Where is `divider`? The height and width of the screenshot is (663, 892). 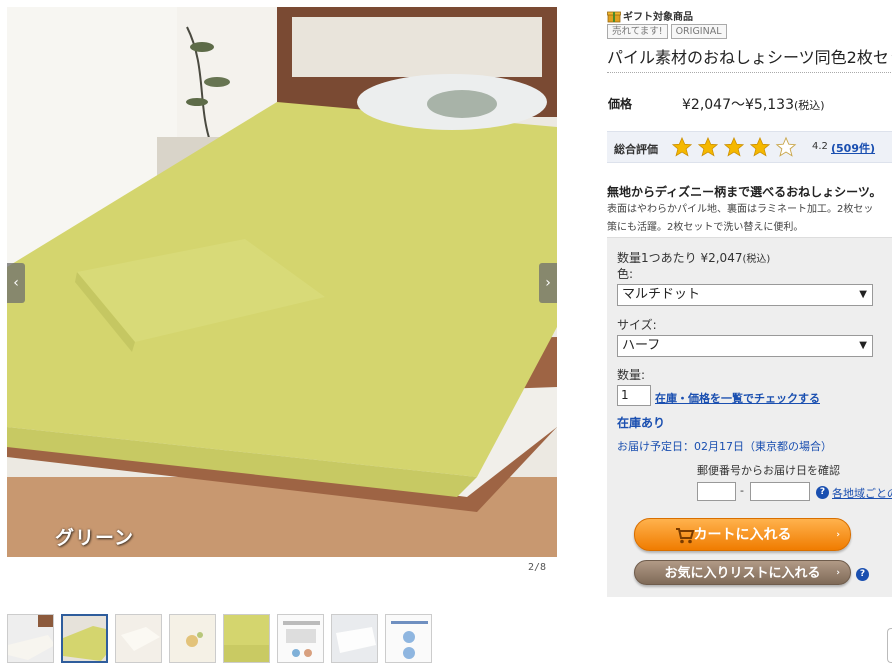
divider is located at coordinates (749, 72).